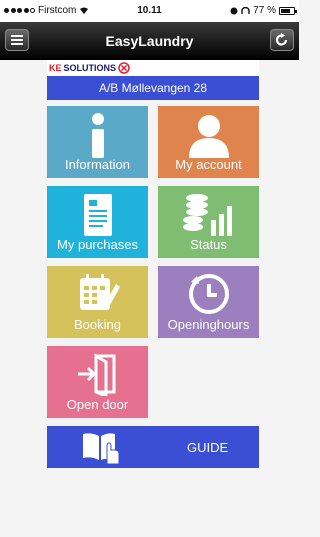  I want to click on my-account-tile: My account, so click(208, 142).